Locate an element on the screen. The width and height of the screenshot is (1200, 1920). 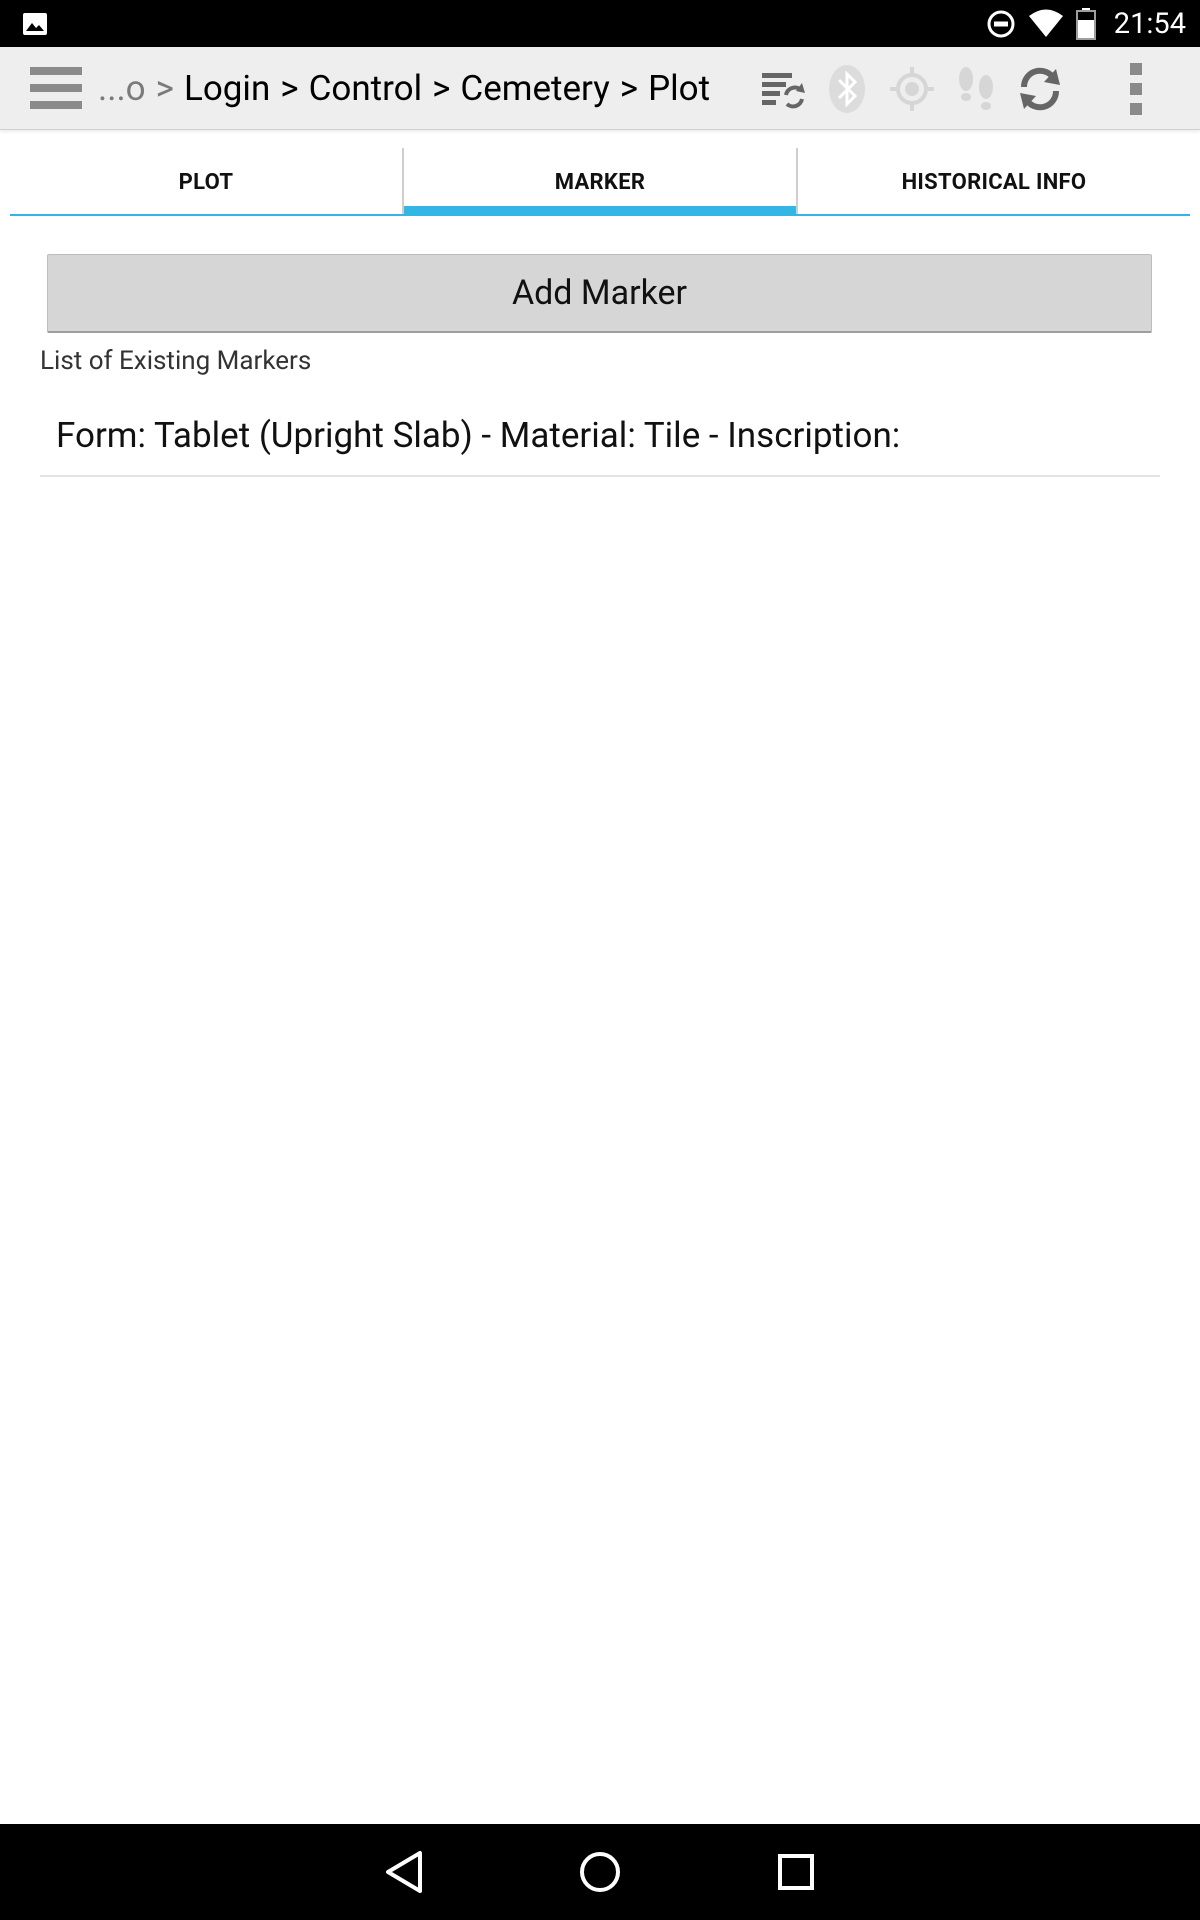
hamburger-menu-icon is located at coordinates (56, 88).